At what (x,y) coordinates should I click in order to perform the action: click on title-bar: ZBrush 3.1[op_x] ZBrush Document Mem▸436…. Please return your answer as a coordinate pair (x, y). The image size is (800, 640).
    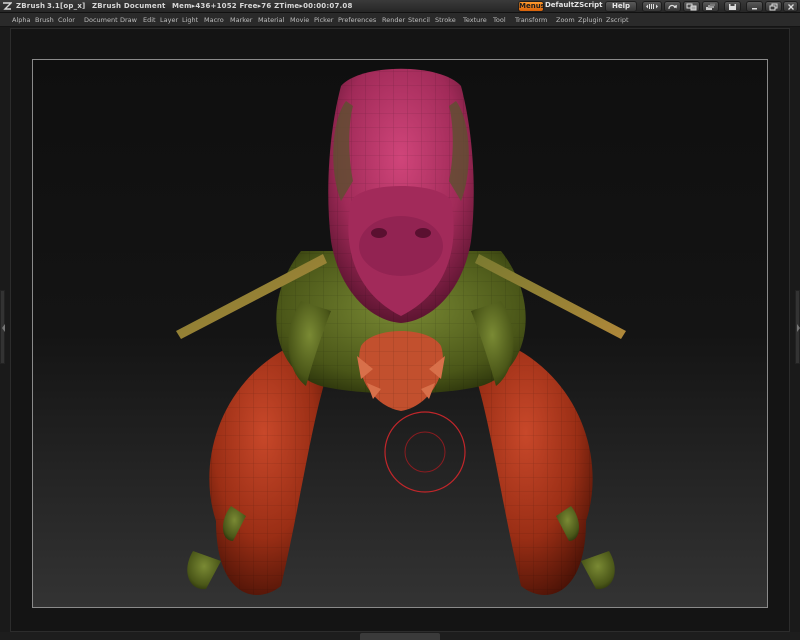
    Looking at the image, I should click on (400, 6).